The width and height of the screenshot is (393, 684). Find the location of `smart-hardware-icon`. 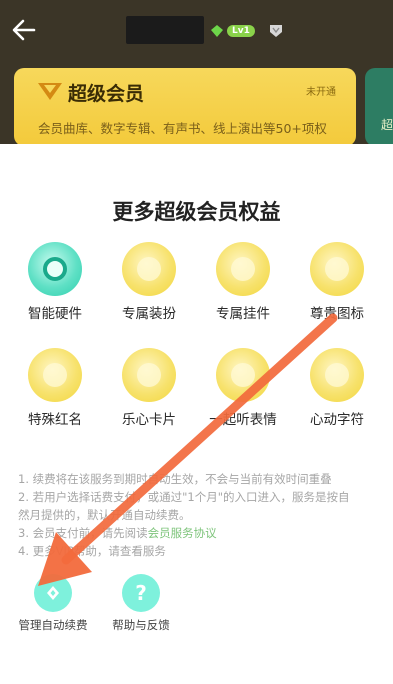

smart-hardware-icon is located at coordinates (55, 269).